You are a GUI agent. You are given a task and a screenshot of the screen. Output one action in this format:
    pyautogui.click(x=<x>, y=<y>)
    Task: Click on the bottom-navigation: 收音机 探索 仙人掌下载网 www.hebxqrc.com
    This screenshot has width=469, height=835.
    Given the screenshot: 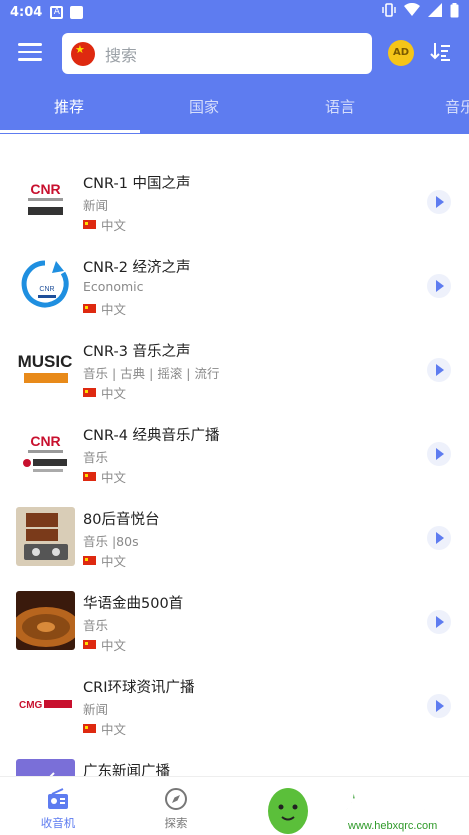 What is the action you would take?
    pyautogui.click(x=234, y=805)
    